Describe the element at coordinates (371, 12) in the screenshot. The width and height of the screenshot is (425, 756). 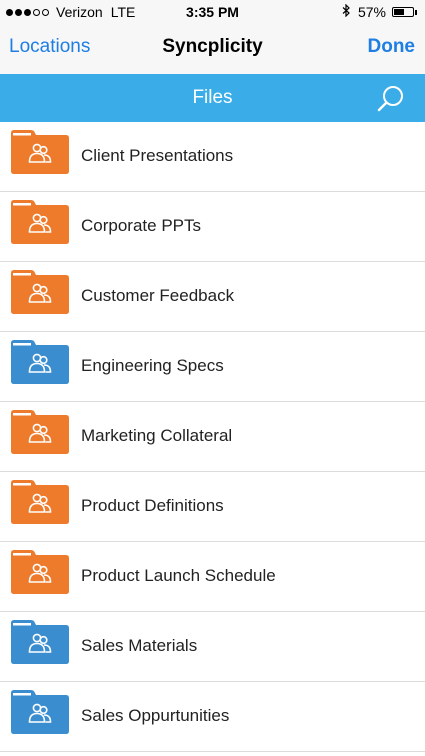
I see `battery-percentage: 57%` at that location.